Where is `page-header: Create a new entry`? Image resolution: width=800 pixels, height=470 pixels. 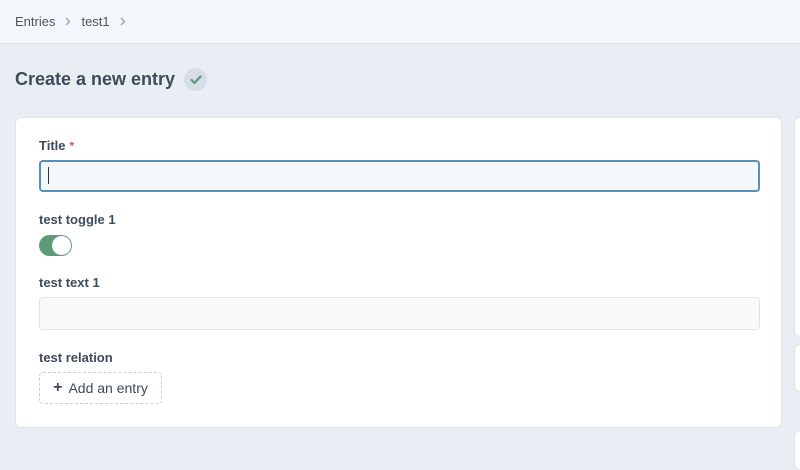 page-header: Create a new entry is located at coordinates (111, 79).